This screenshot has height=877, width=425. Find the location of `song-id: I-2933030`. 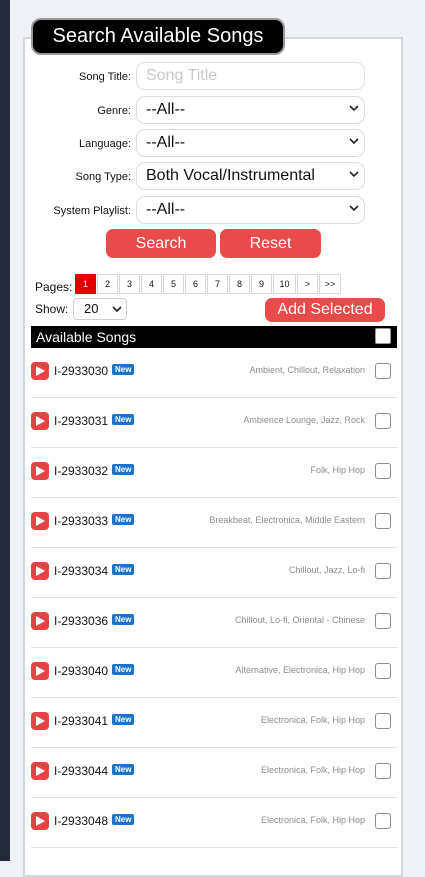

song-id: I-2933030 is located at coordinates (81, 371).